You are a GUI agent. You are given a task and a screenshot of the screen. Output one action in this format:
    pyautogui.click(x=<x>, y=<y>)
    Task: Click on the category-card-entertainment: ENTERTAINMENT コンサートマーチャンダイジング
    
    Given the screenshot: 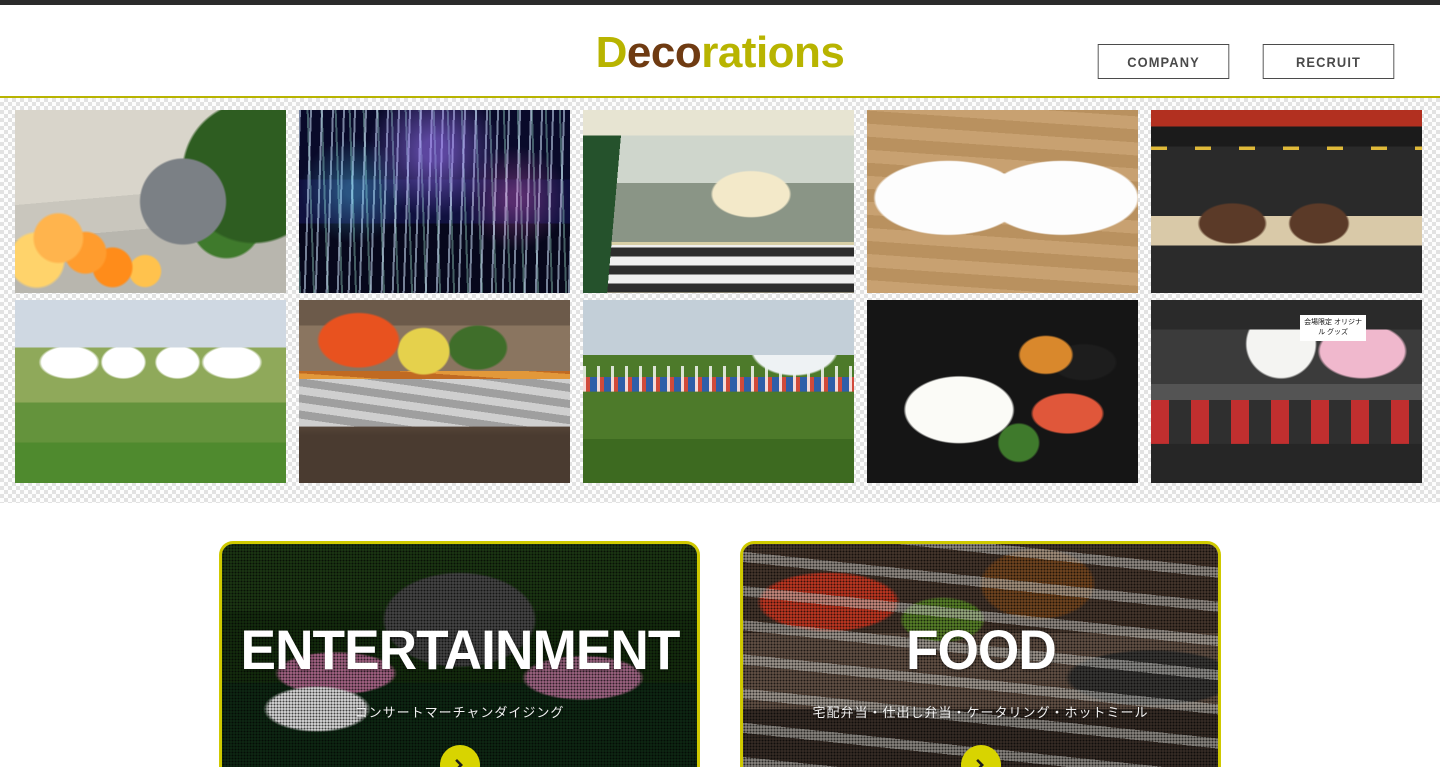 What is the action you would take?
    pyautogui.click(x=459, y=654)
    